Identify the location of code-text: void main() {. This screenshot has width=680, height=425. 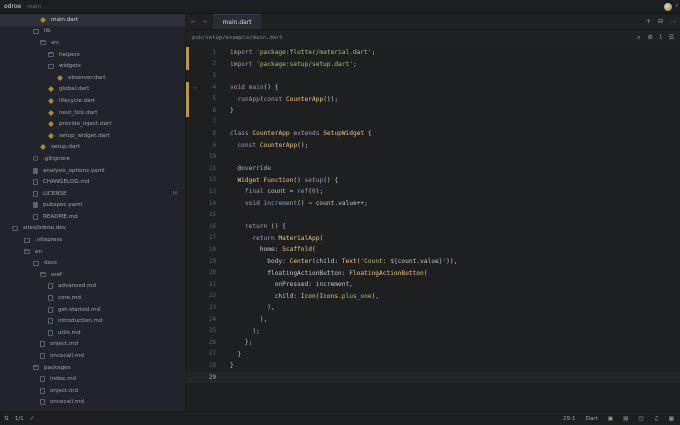
(254, 88).